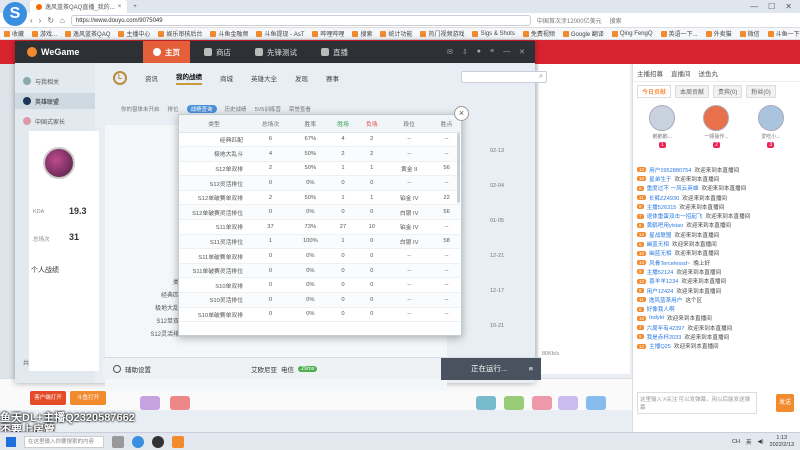  I want to click on chat-input: 这里输入‘#关注’可以发弹幕，用以后能发送弹幕, so click(697, 403).